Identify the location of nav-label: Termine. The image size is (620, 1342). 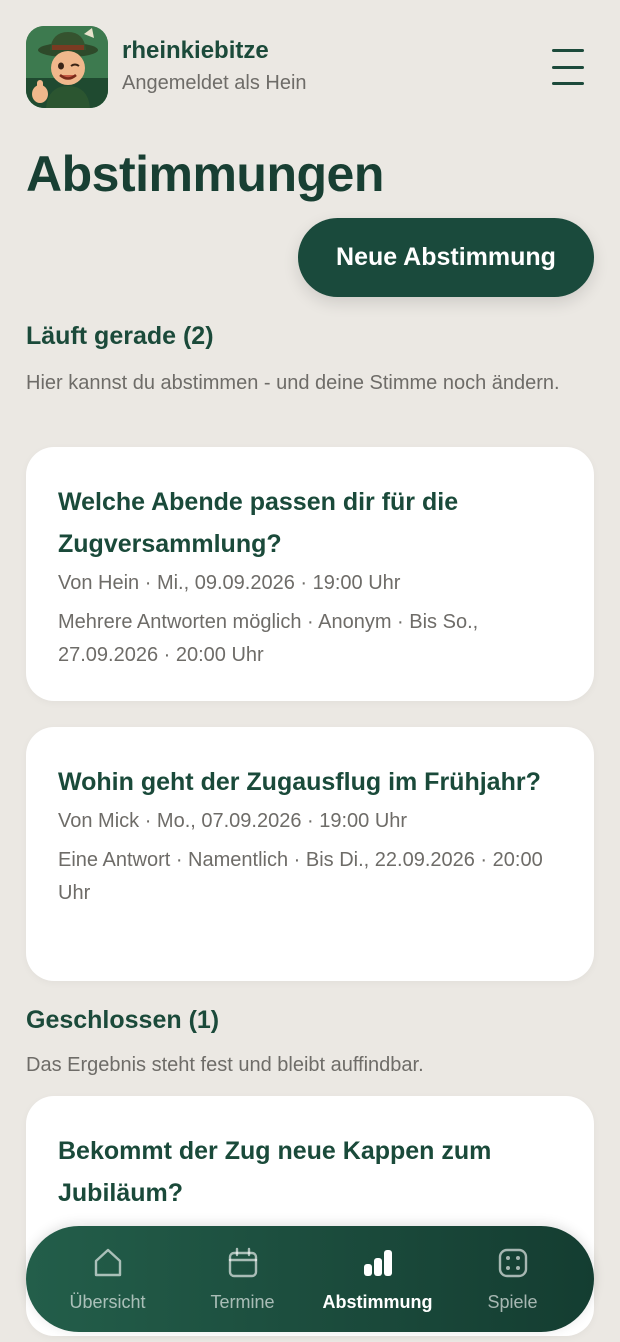
(242, 1301).